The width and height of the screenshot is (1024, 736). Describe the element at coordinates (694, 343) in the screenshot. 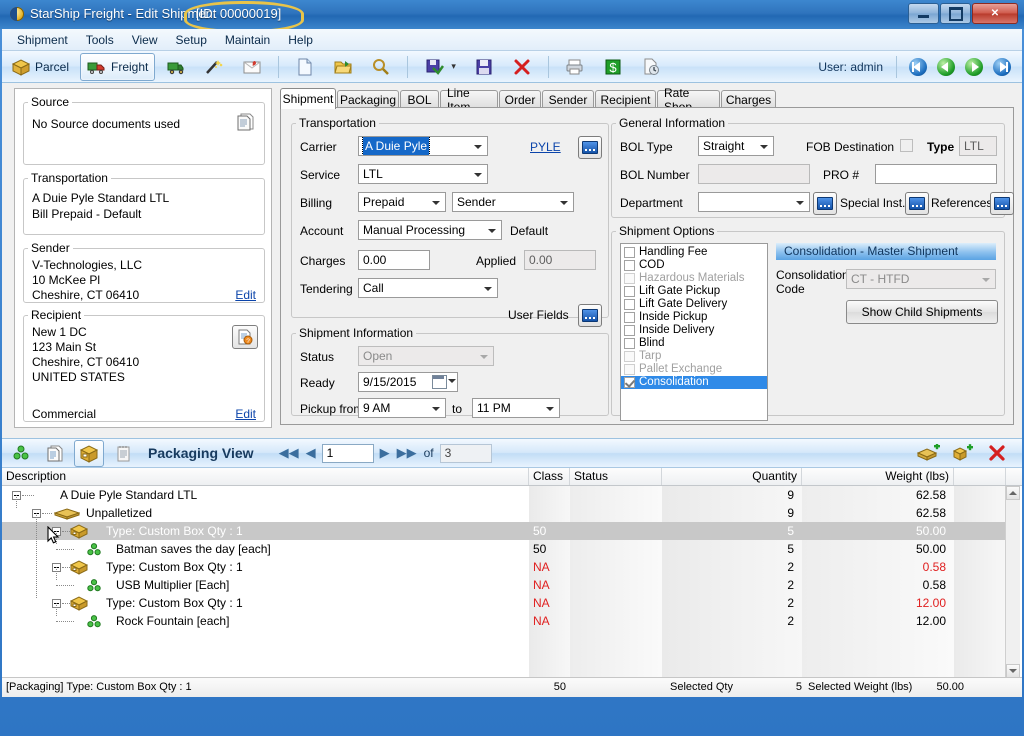

I see `option-blind: Blind` at that location.